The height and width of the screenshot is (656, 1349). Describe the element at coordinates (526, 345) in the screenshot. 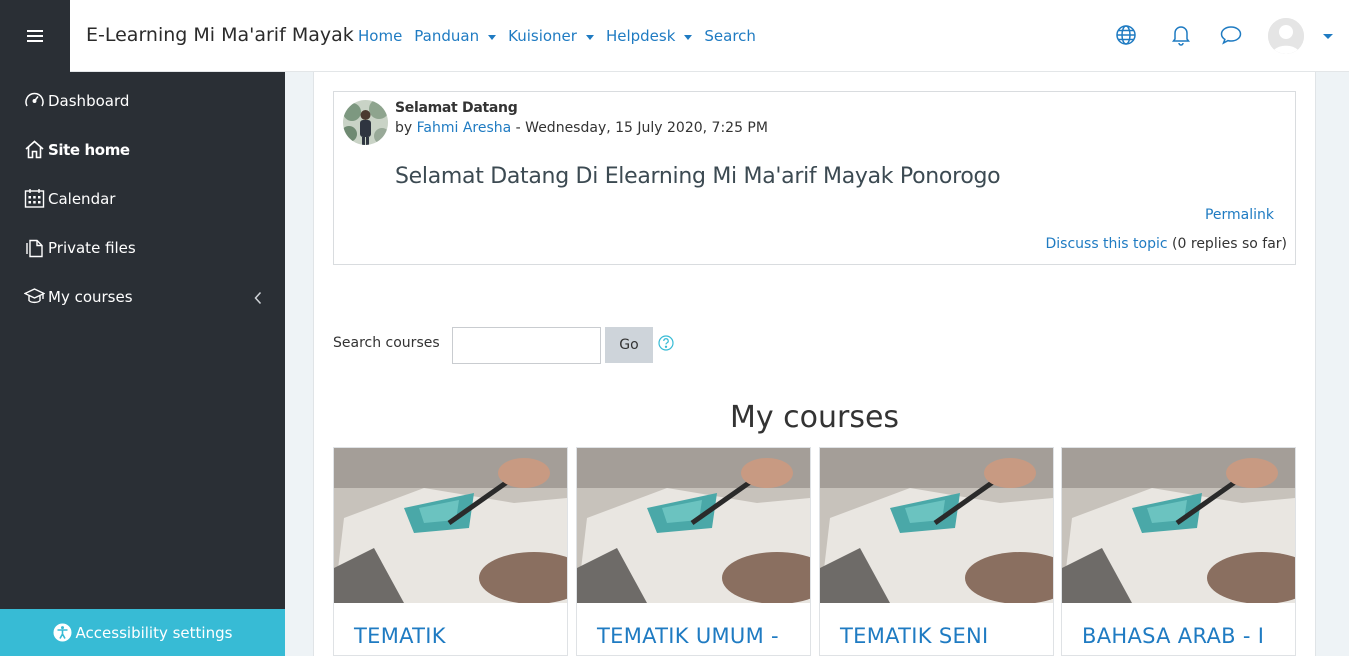

I see `search-courses-input` at that location.